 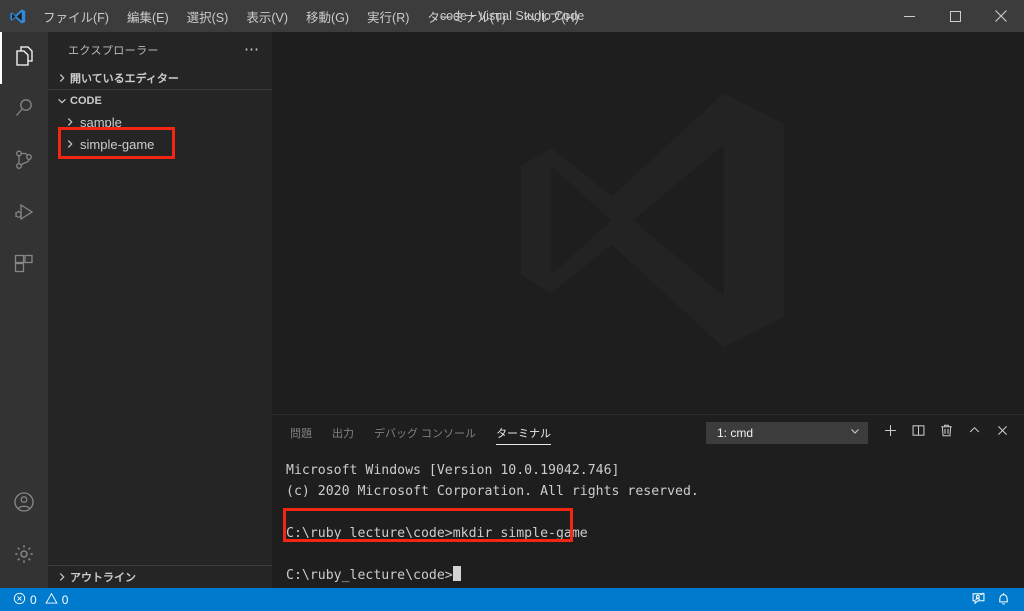 I want to click on section-outline-header: アウトライン, so click(x=160, y=577).